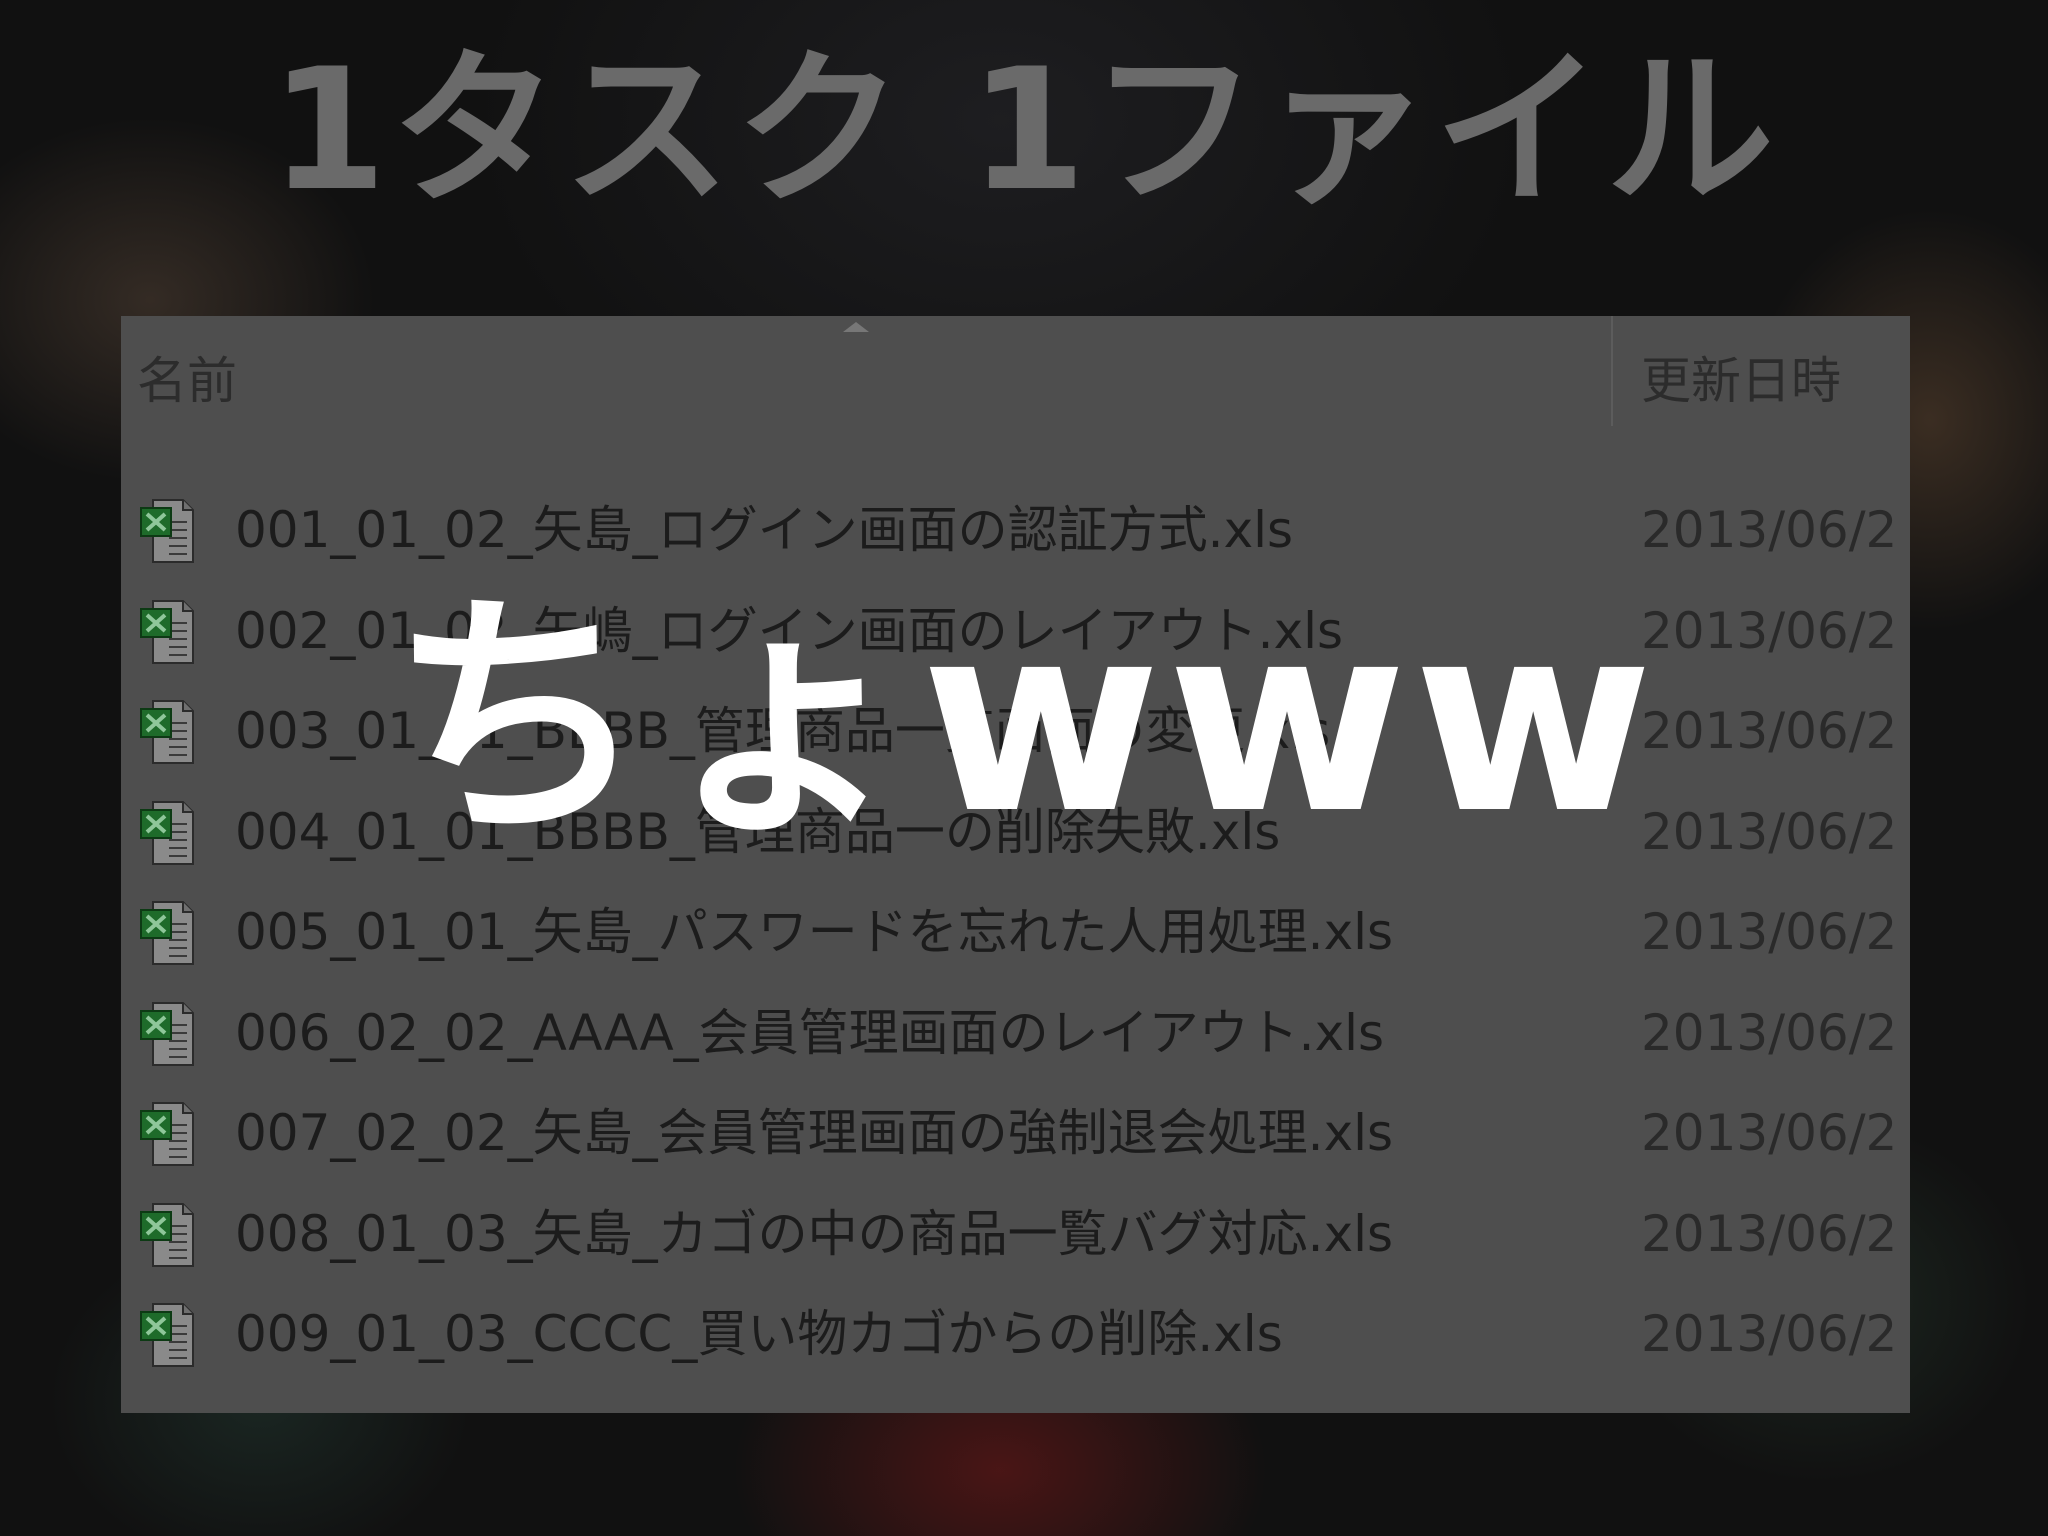  Describe the element at coordinates (759, 1334) in the screenshot. I see `file-name: 009_01_03_CCCC_買い物カゴからの削除.xls` at that location.